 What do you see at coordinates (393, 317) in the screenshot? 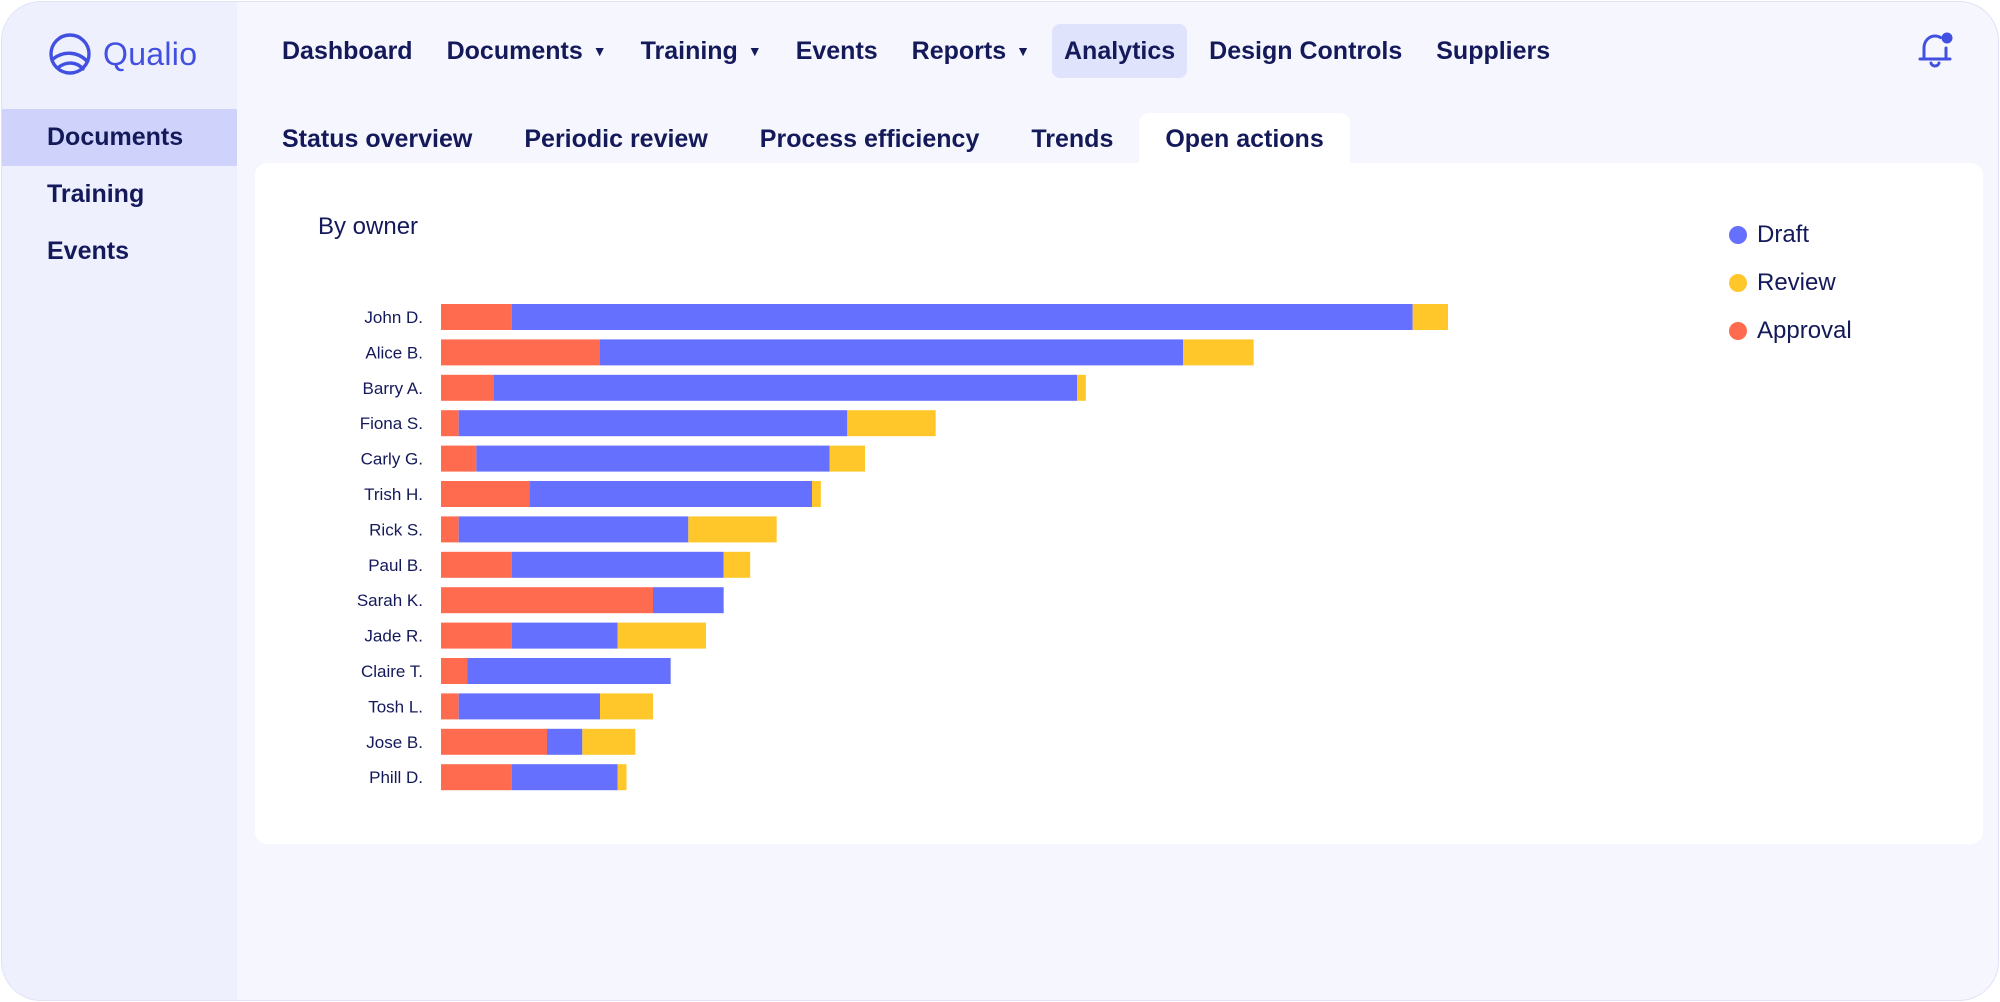
I see `category-label: John D.` at bounding box center [393, 317].